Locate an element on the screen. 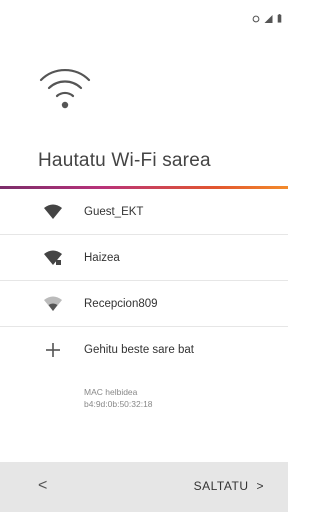 The width and height of the screenshot is (320, 512). back-chevron-icon: < is located at coordinates (43, 485).